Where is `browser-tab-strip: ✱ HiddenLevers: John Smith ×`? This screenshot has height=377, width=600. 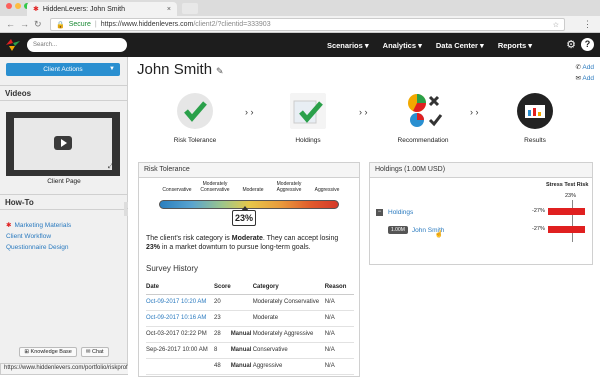 browser-tab-strip: ✱ HiddenLevers: John Smith × is located at coordinates (300, 8).